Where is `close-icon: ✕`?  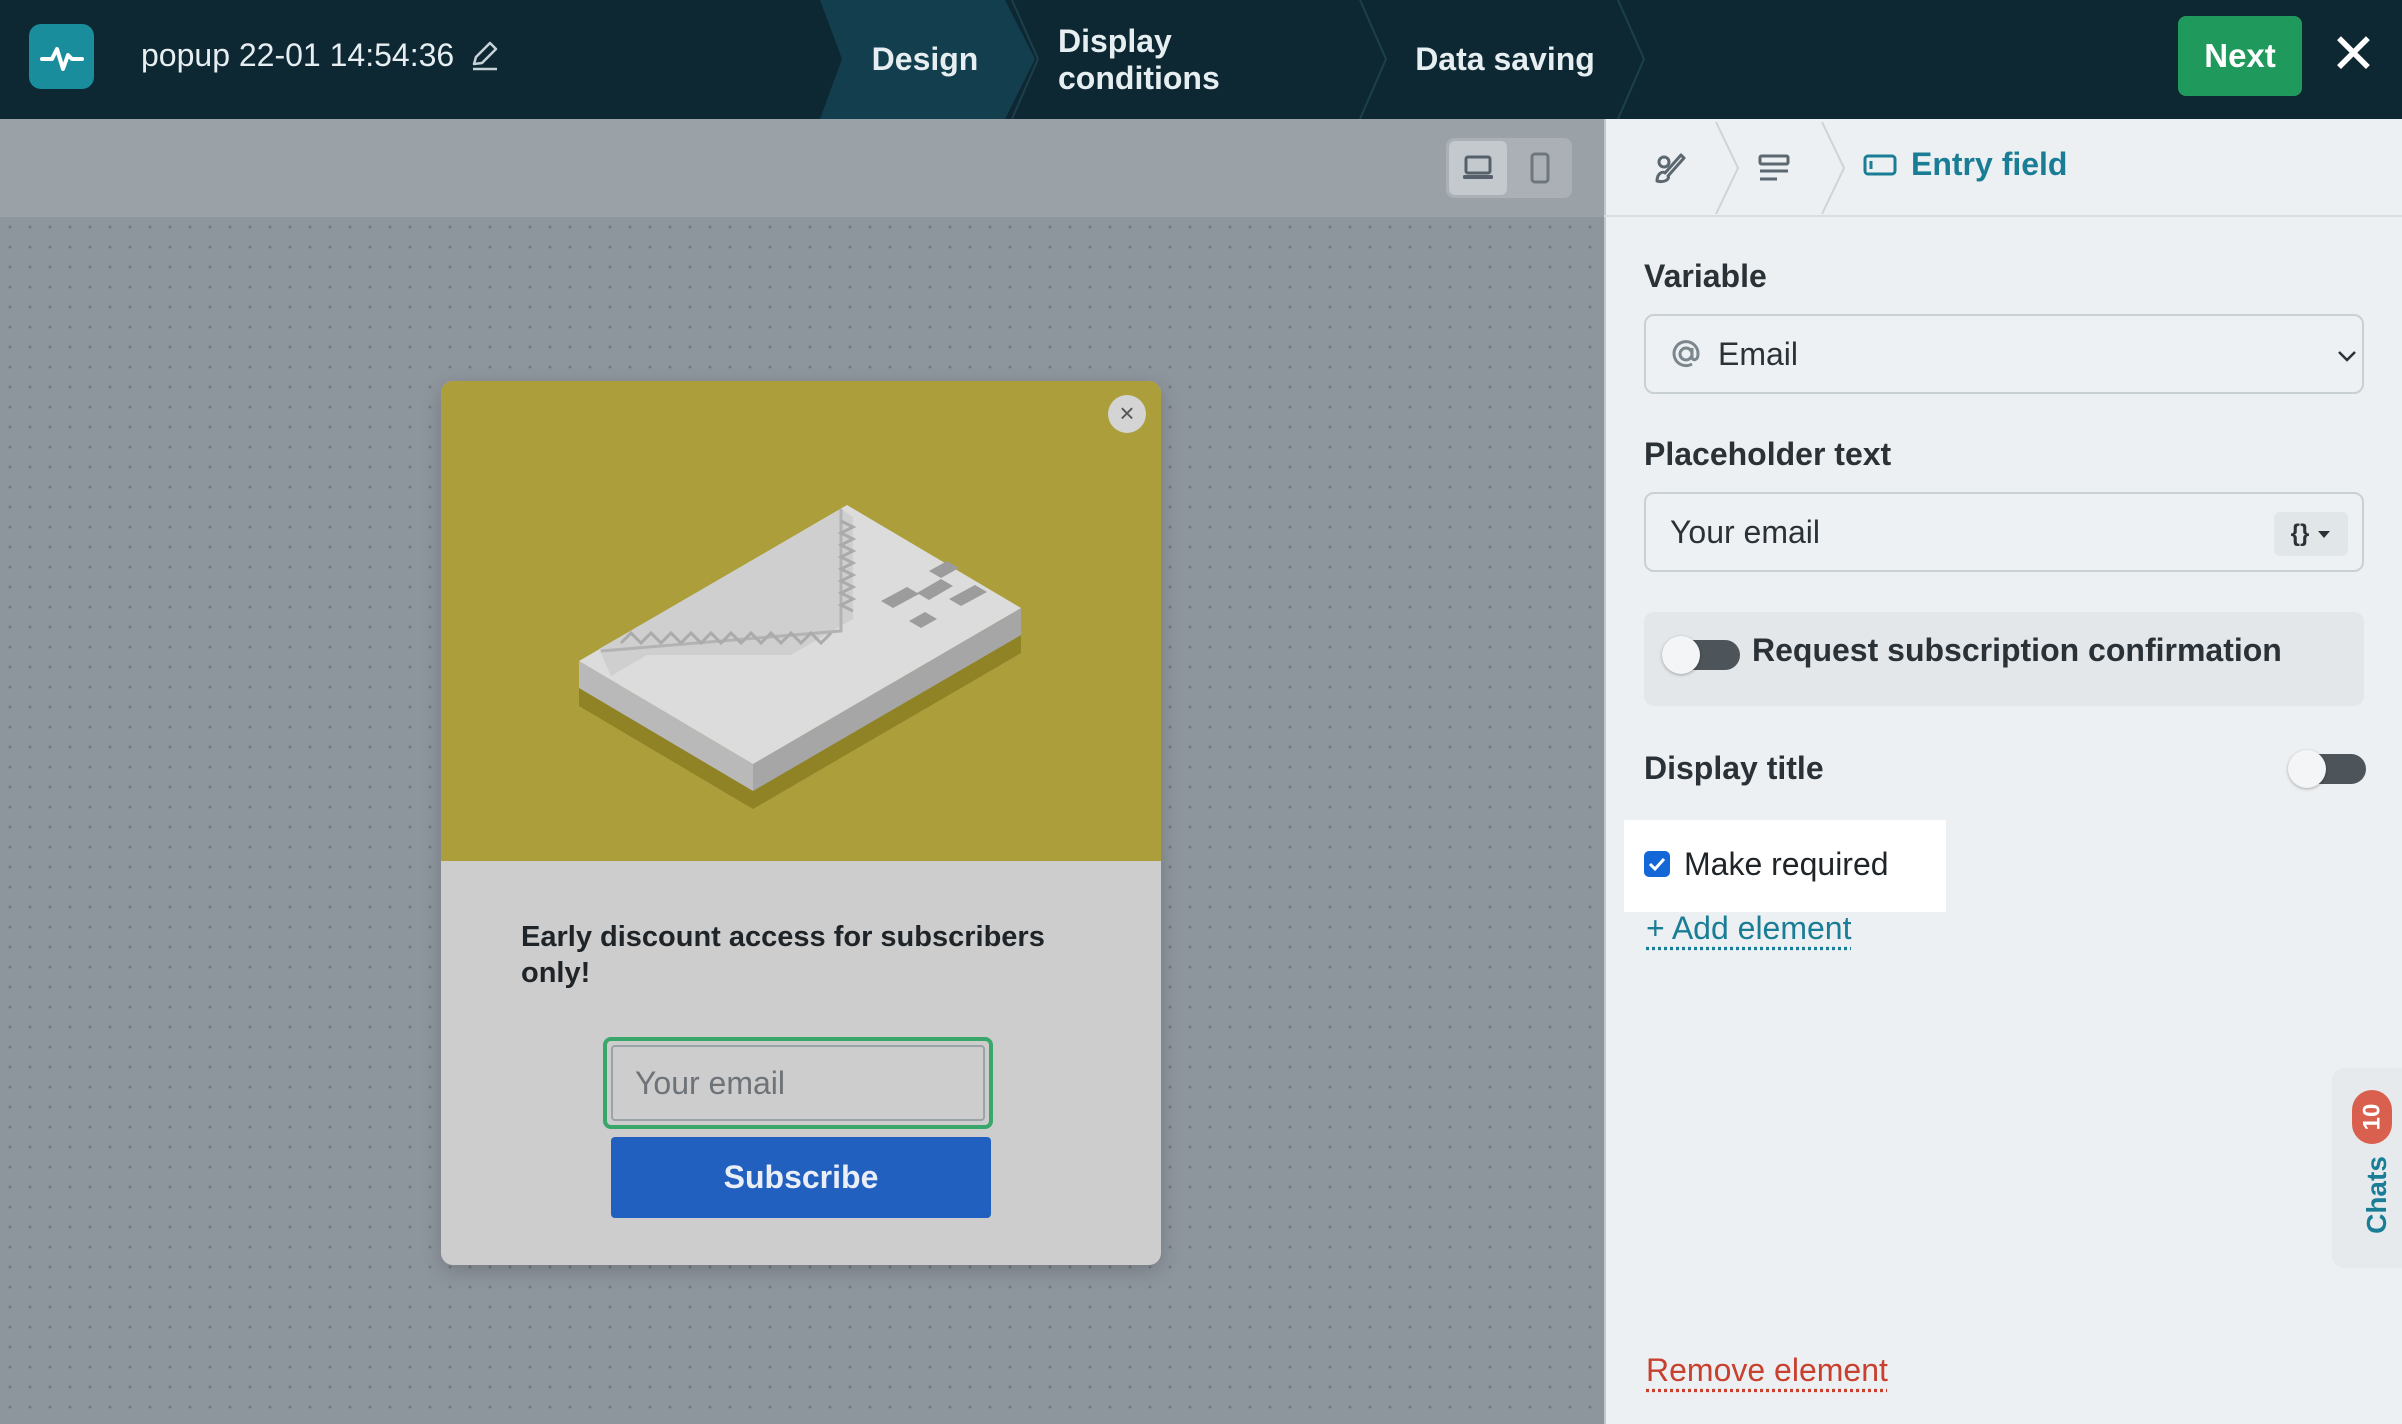 close-icon: ✕ is located at coordinates (2353, 54).